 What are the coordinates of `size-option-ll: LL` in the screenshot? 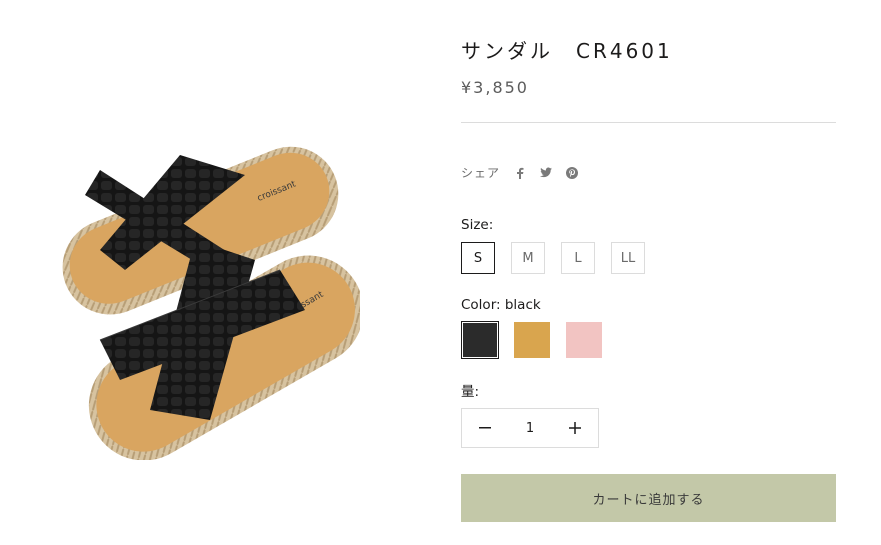 It's located at (628, 258).